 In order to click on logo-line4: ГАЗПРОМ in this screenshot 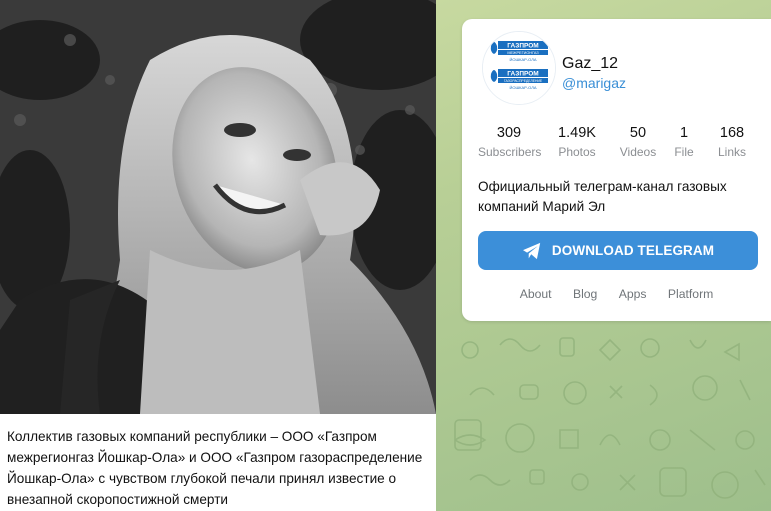, I will do `click(522, 74)`.